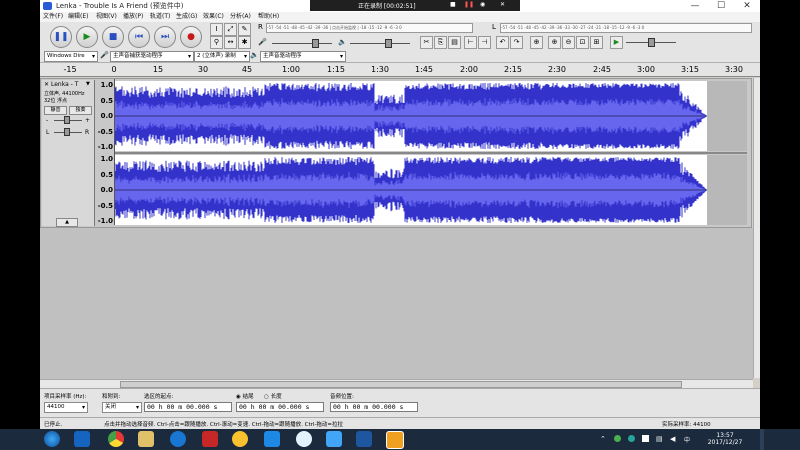 This screenshot has width=800, height=450. What do you see at coordinates (67, 132) in the screenshot?
I see `pan-knob` at bounding box center [67, 132].